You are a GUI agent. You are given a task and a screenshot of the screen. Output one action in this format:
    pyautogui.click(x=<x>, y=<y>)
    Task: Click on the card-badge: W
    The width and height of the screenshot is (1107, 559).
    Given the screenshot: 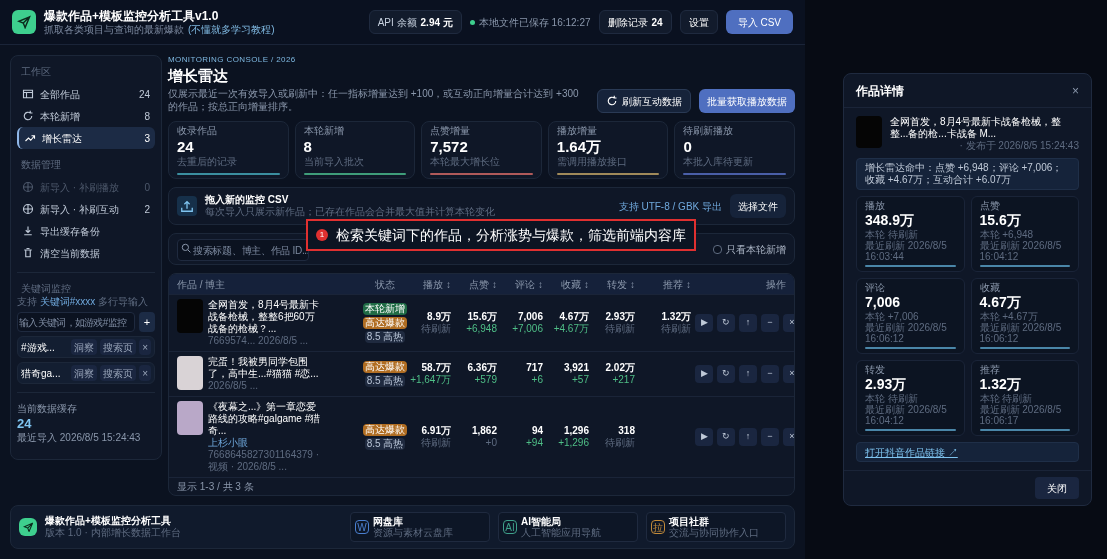 What is the action you would take?
    pyautogui.click(x=362, y=527)
    